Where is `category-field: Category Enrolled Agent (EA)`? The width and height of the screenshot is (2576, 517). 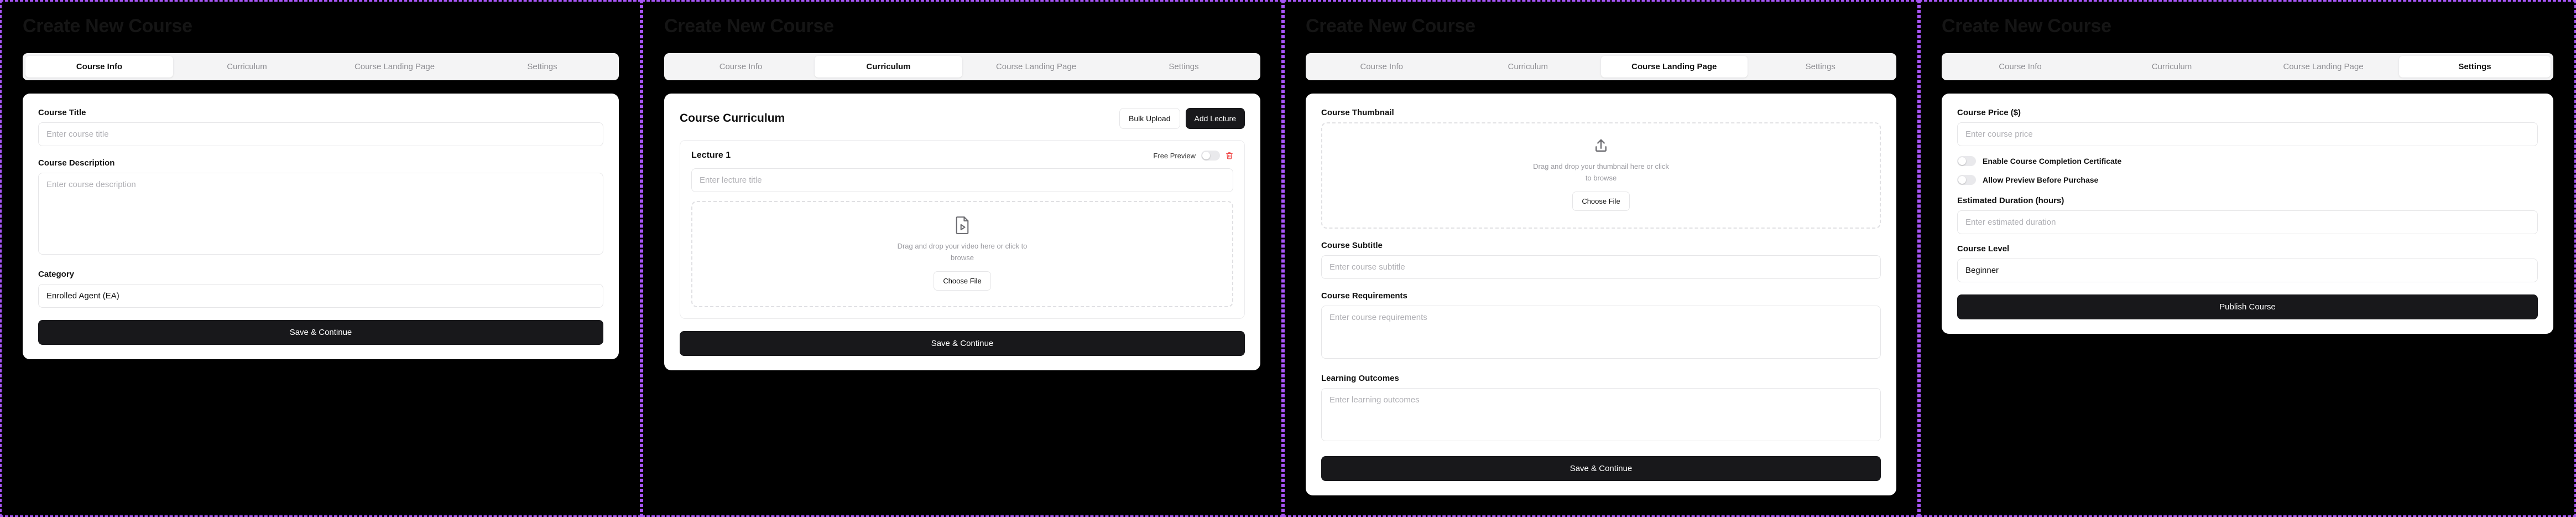 category-field: Category Enrolled Agent (EA) is located at coordinates (320, 289).